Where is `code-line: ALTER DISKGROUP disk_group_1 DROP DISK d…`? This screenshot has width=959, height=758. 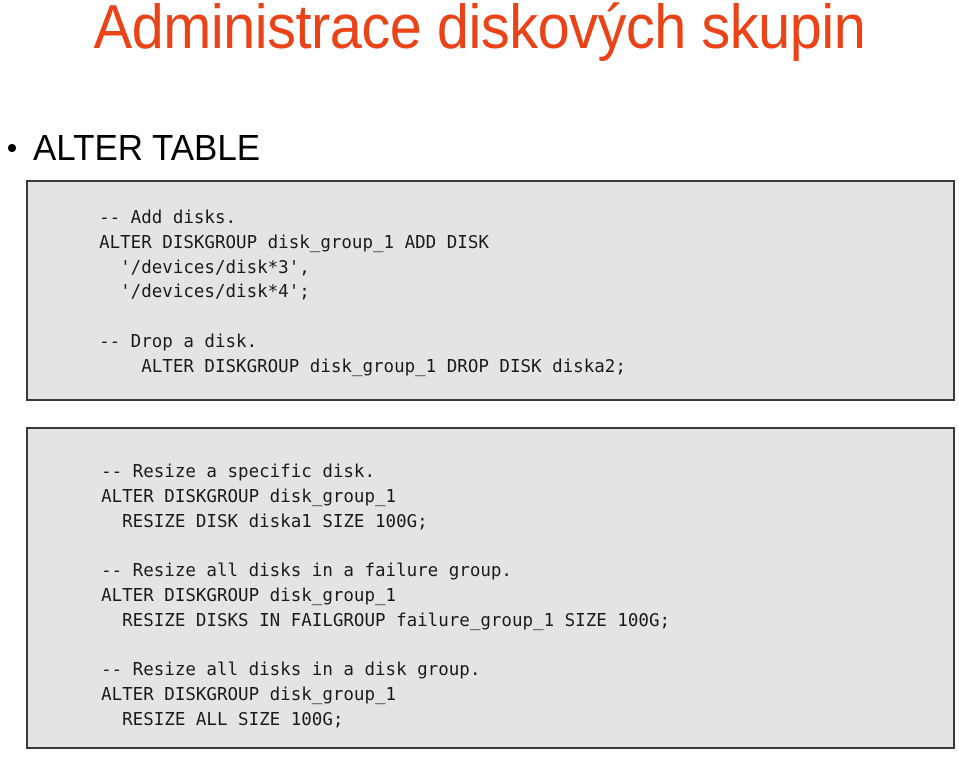
code-line: ALTER DISKGROUP disk_group_1 DROP DISK d… is located at coordinates (352, 366).